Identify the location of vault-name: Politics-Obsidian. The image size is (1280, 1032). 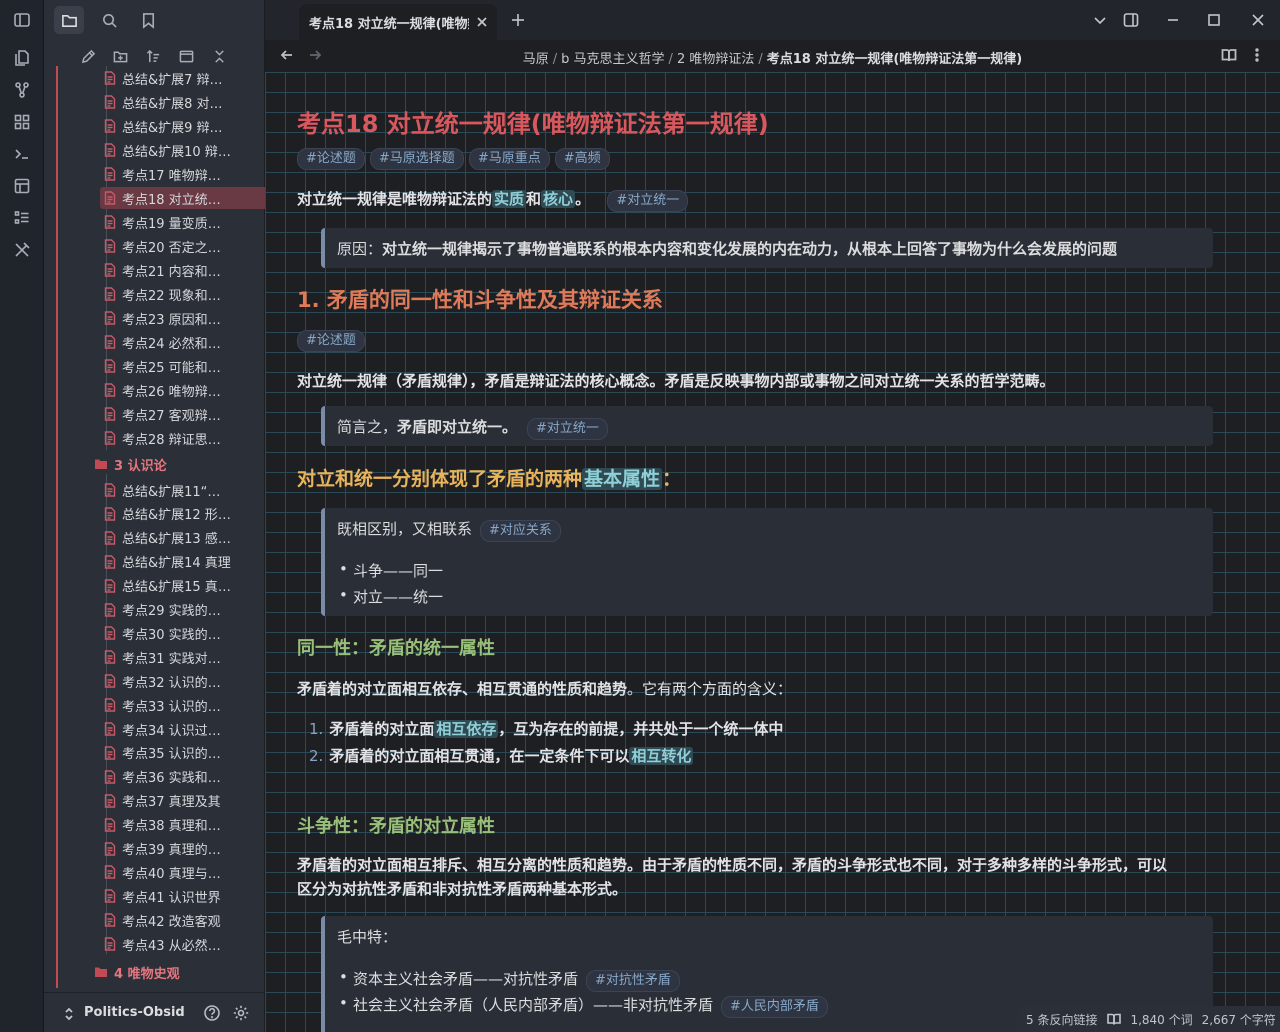
(134, 1012).